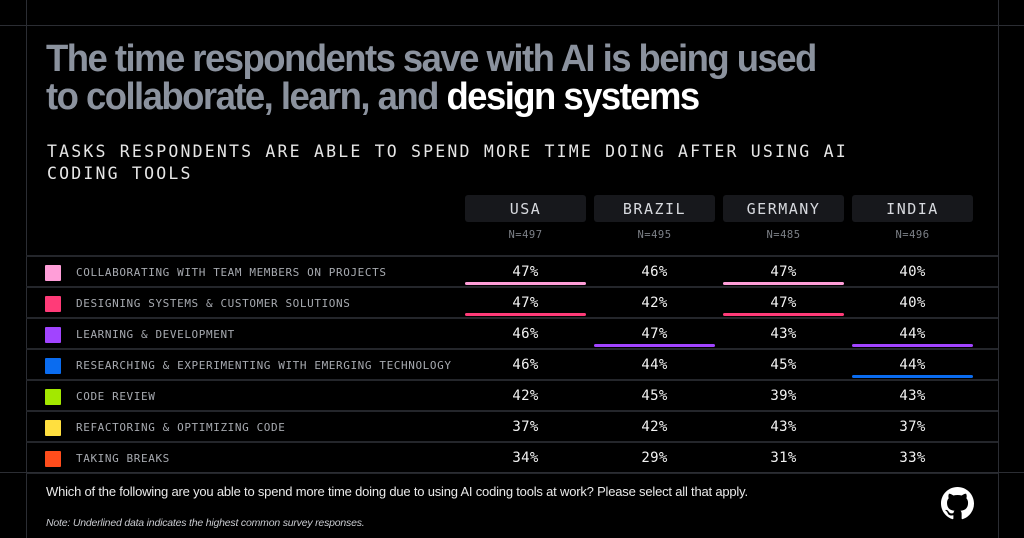 The width and height of the screenshot is (1024, 538). I want to click on data-cell-brazil: 46%, so click(654, 272).